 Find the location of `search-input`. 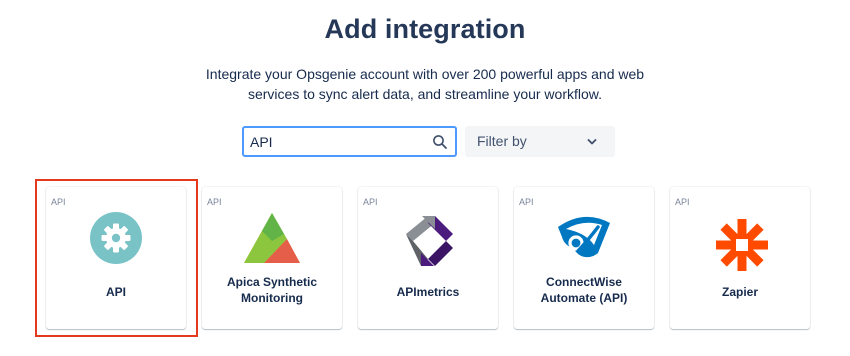

search-input is located at coordinates (335, 142).